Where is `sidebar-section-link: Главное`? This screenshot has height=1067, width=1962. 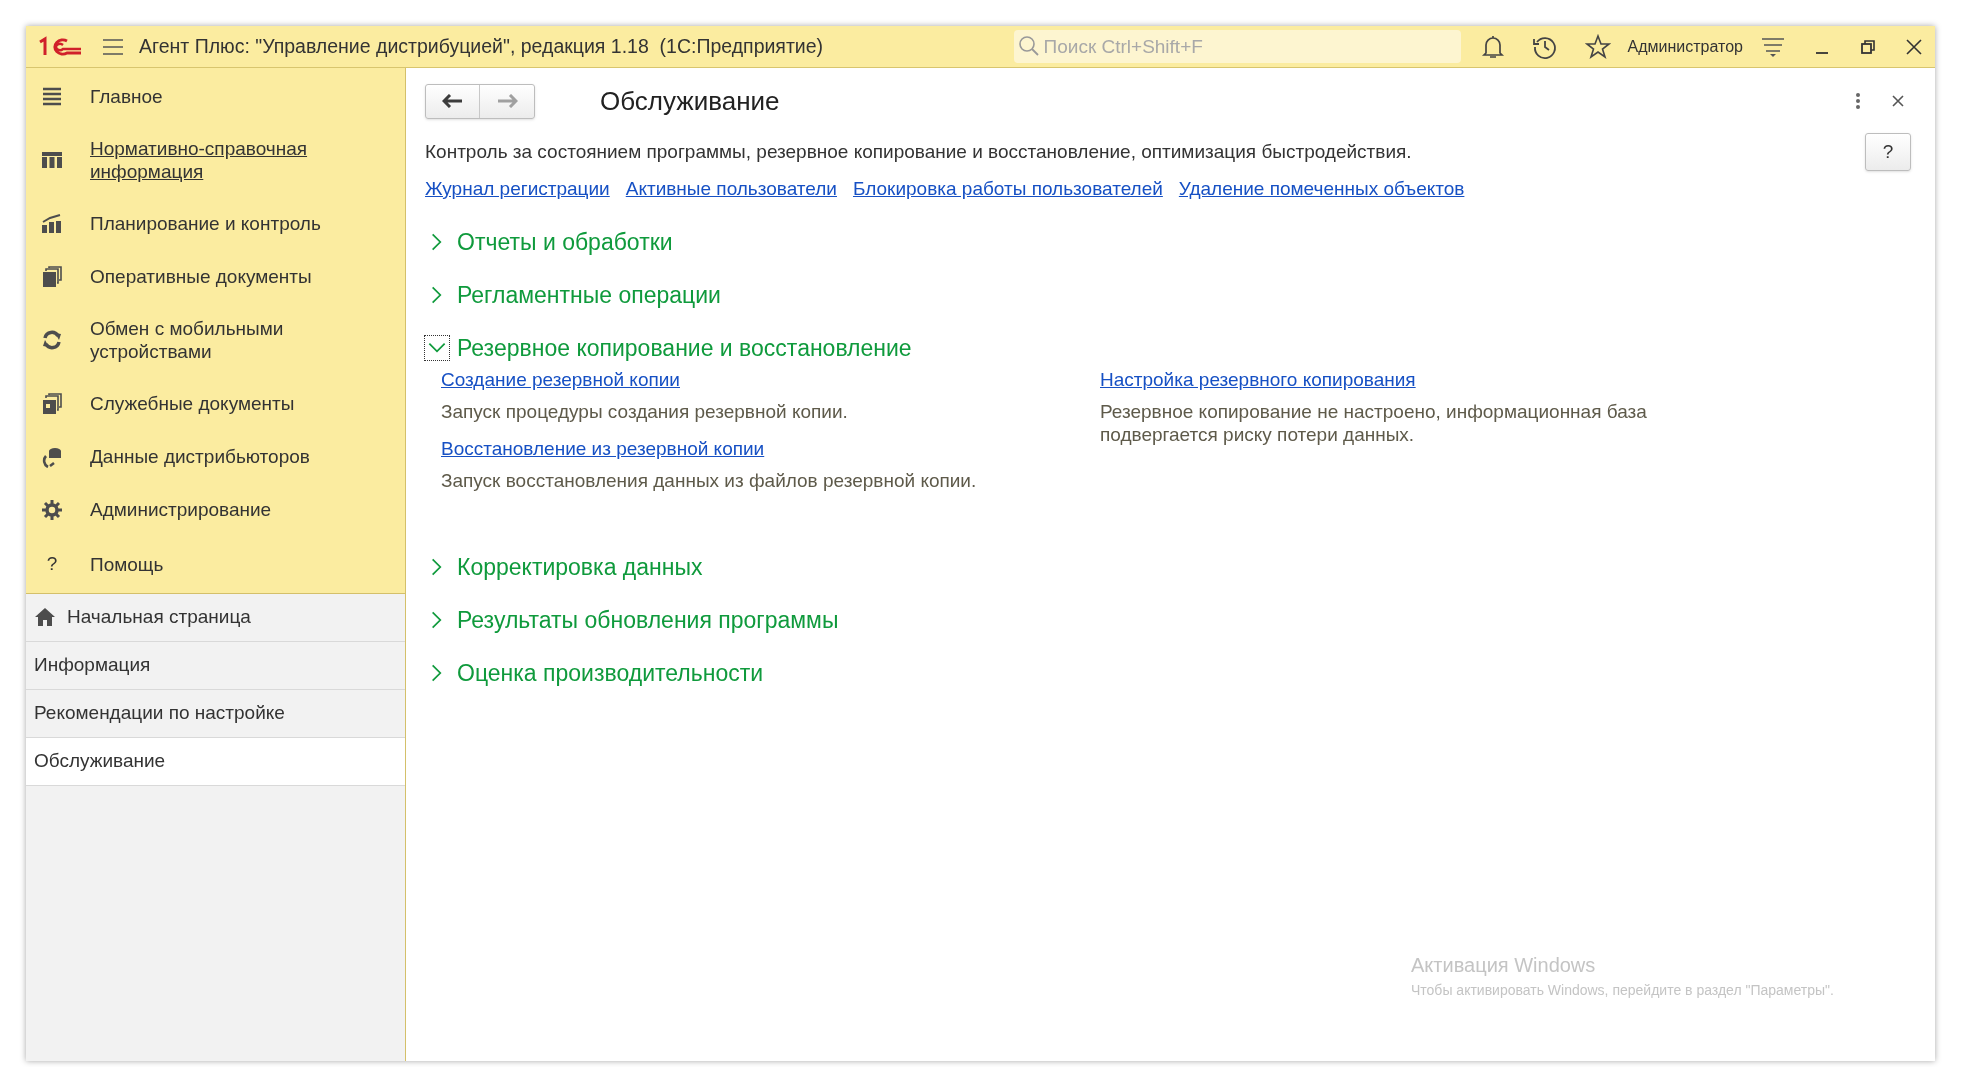
sidebar-section-link: Главное is located at coordinates (215, 96).